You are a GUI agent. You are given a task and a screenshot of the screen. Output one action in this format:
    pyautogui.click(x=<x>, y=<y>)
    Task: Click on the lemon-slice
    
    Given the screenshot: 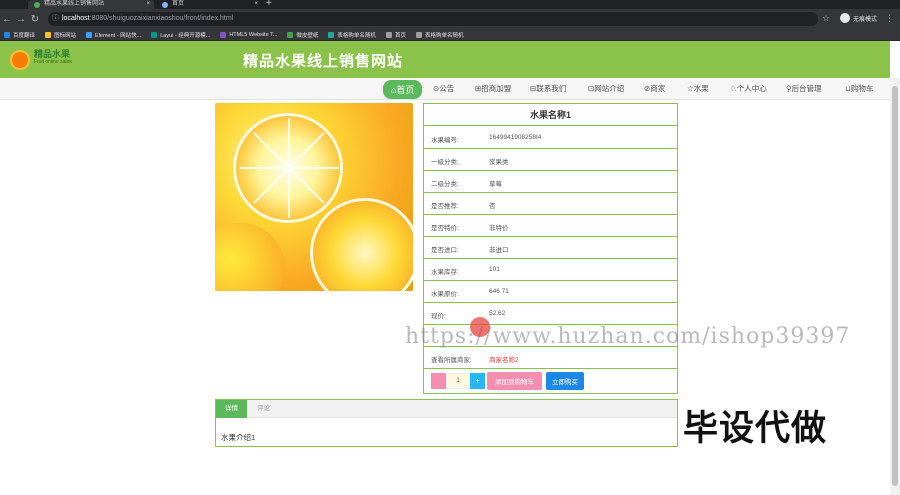 What is the action you would take?
    pyautogui.click(x=288, y=168)
    